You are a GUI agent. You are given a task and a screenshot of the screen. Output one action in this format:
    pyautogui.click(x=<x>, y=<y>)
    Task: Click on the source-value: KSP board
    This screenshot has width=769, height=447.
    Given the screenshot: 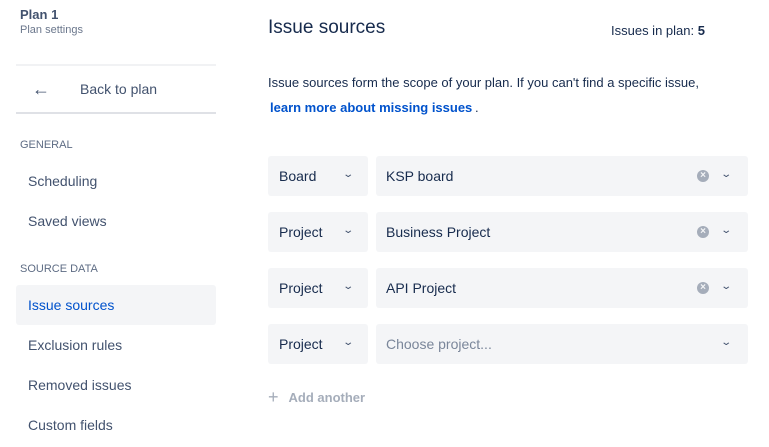 What is the action you would take?
    pyautogui.click(x=420, y=176)
    